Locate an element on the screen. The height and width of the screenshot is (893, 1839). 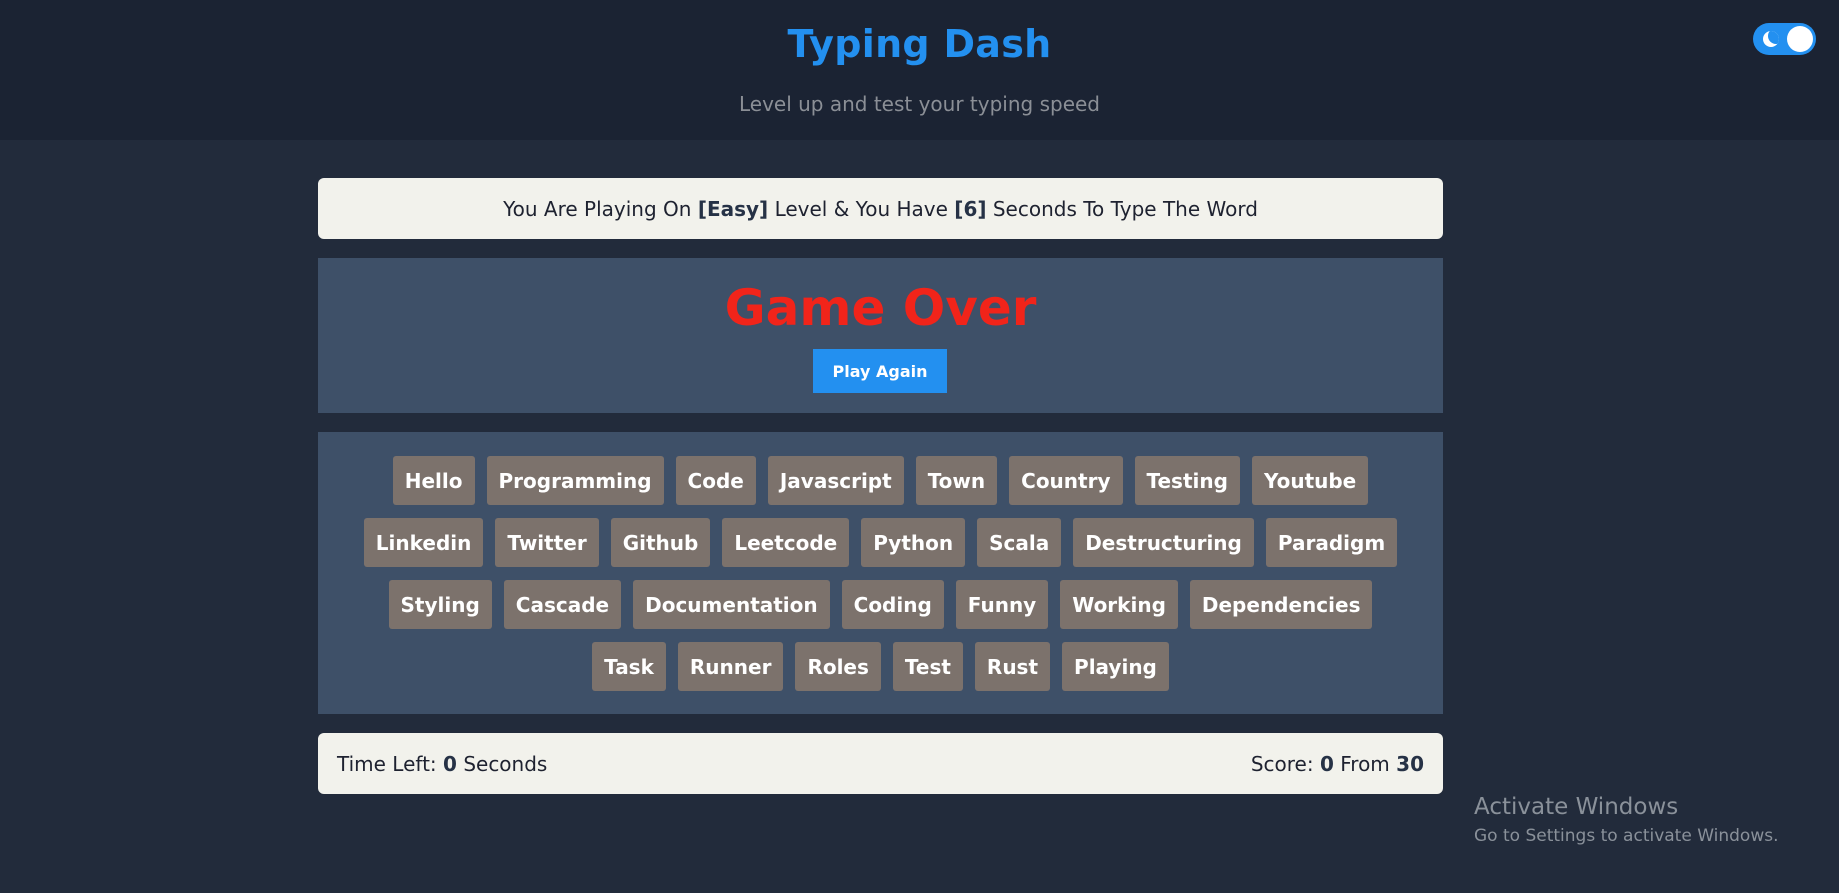
word-chip: Python is located at coordinates (913, 542).